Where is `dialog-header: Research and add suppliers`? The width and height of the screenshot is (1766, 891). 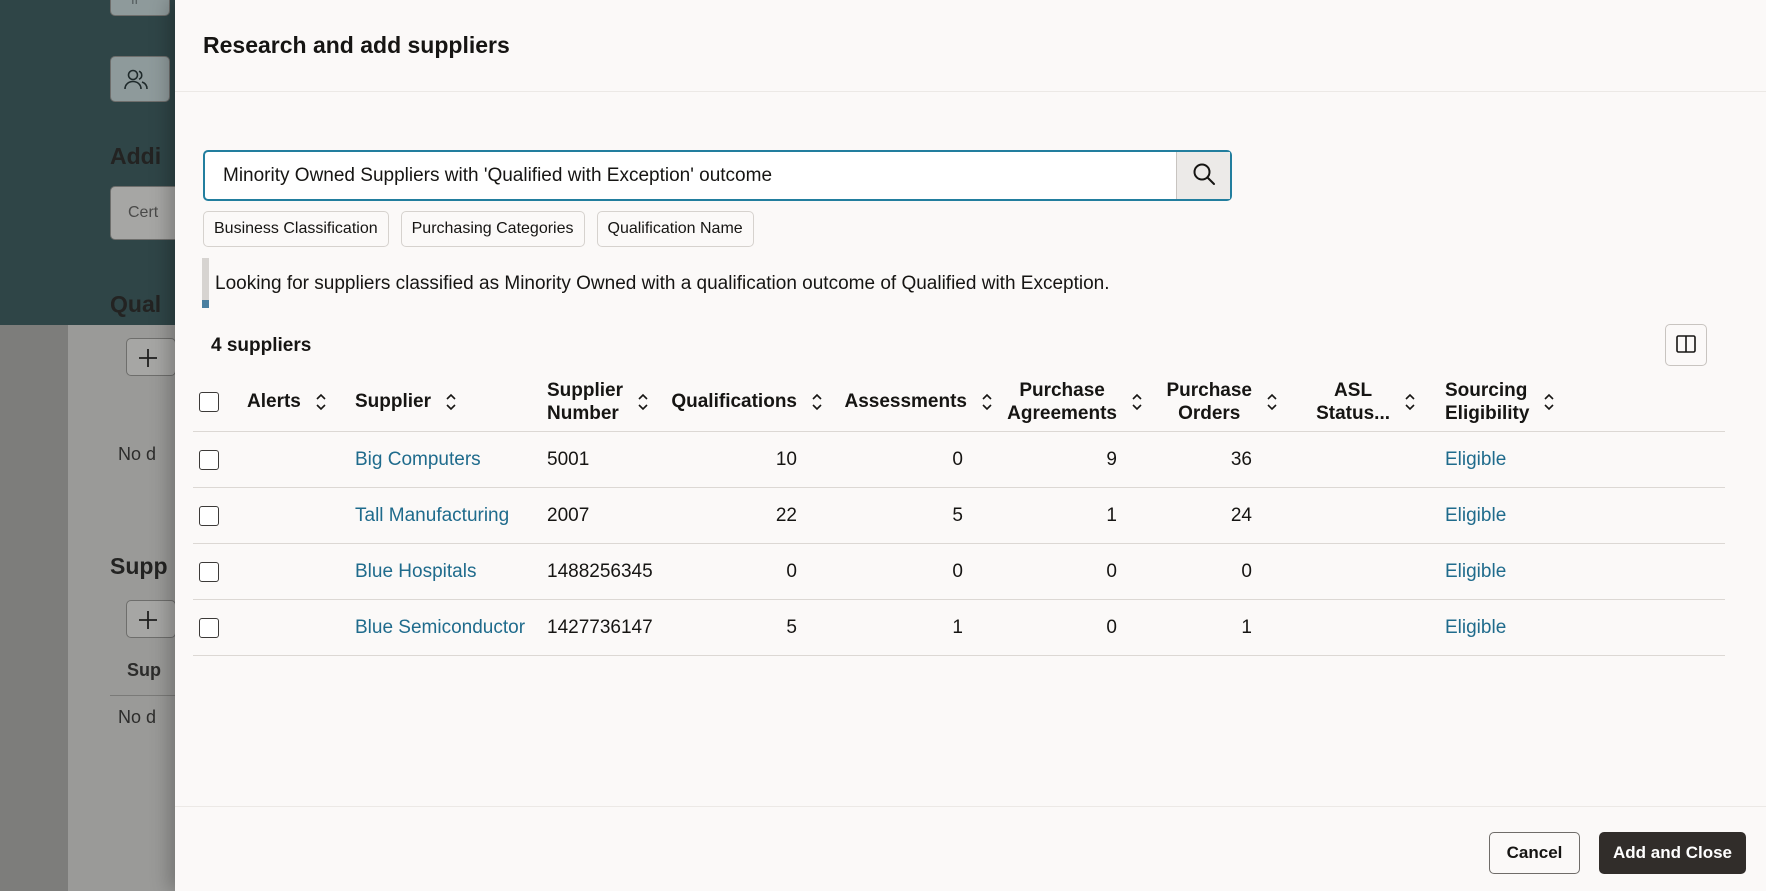 dialog-header: Research and add suppliers is located at coordinates (970, 46).